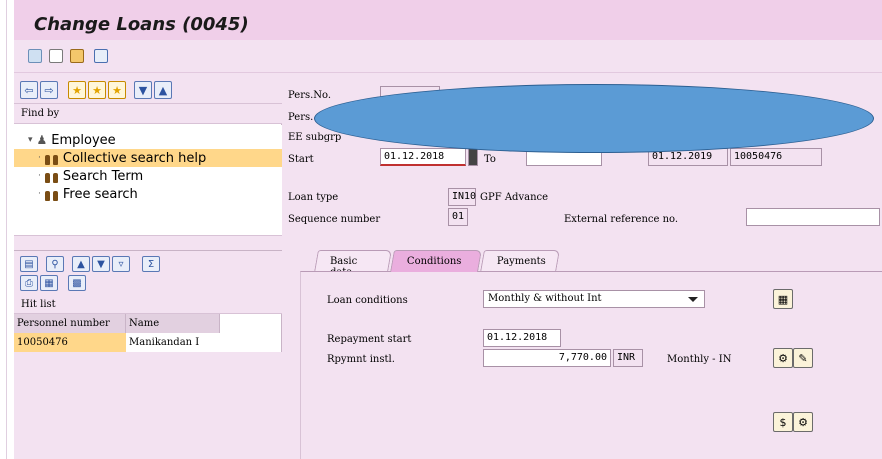 The image size is (882, 459). What do you see at coordinates (458, 217) in the screenshot?
I see `sequence-field: 01` at bounding box center [458, 217].